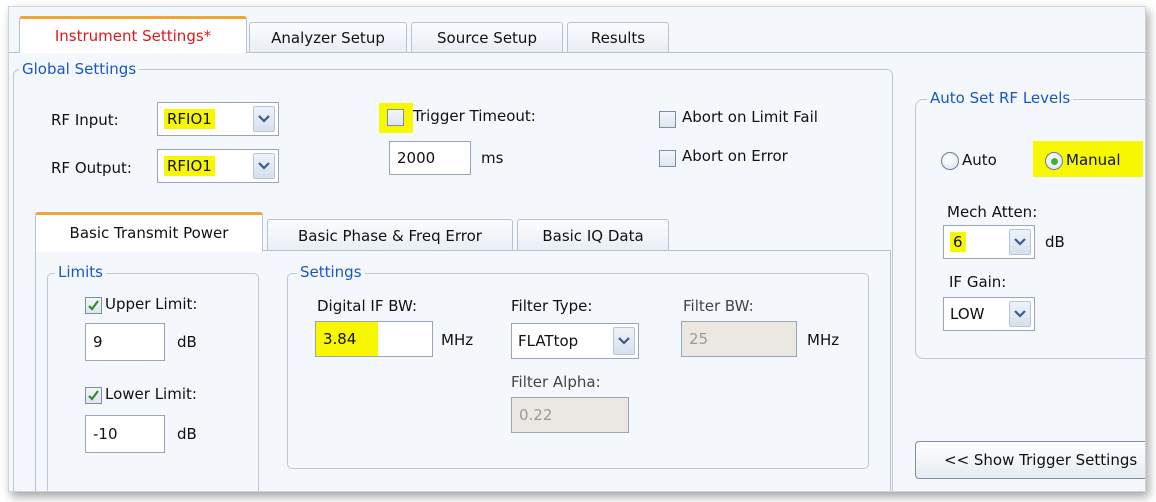 The width and height of the screenshot is (1156, 502). Describe the element at coordinates (416, 158) in the screenshot. I see `trigger-timeout-value: 2000` at that location.